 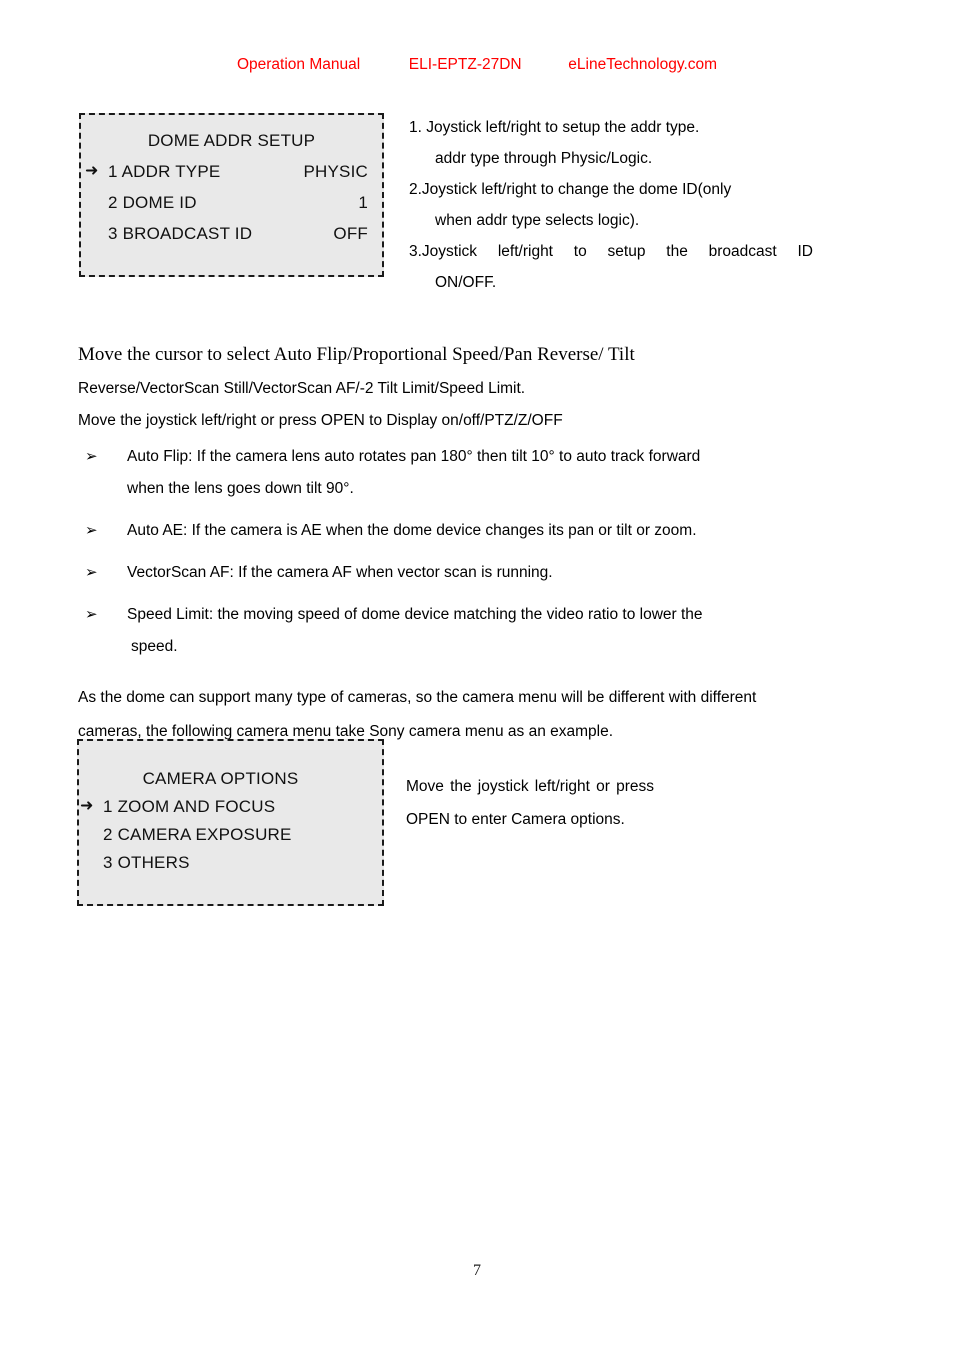 What do you see at coordinates (231, 203) in the screenshot?
I see `osd-row-dome-id: 2 DOME ID 1` at bounding box center [231, 203].